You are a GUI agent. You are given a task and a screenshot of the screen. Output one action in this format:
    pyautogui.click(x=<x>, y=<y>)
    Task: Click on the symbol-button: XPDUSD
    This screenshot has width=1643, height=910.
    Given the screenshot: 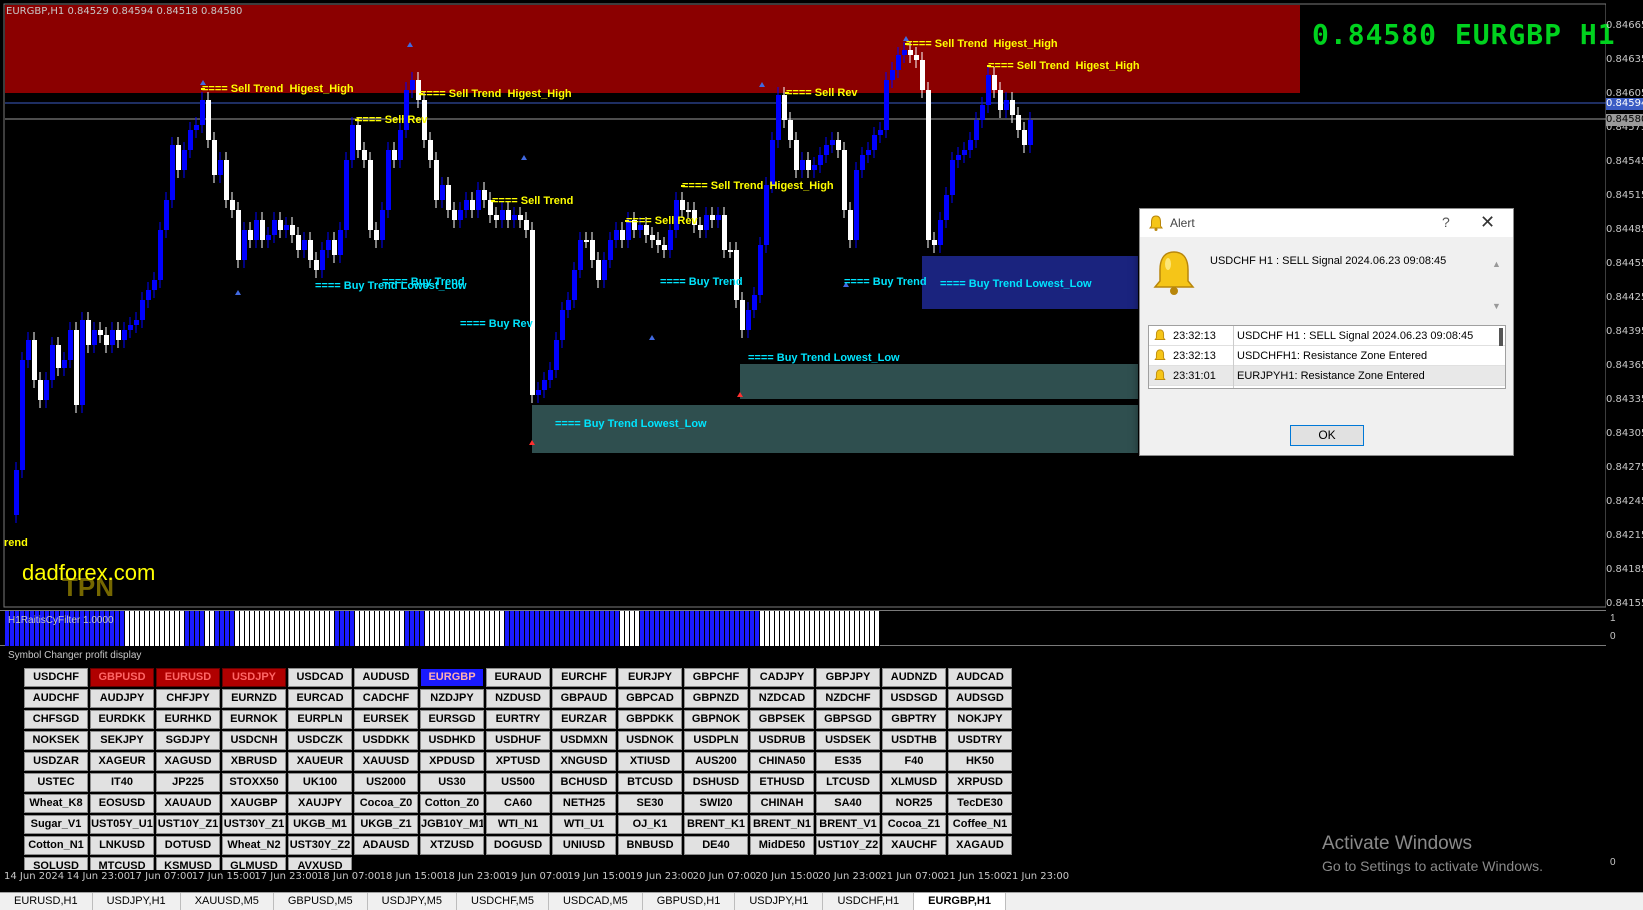 What is the action you would take?
    pyautogui.click(x=452, y=761)
    